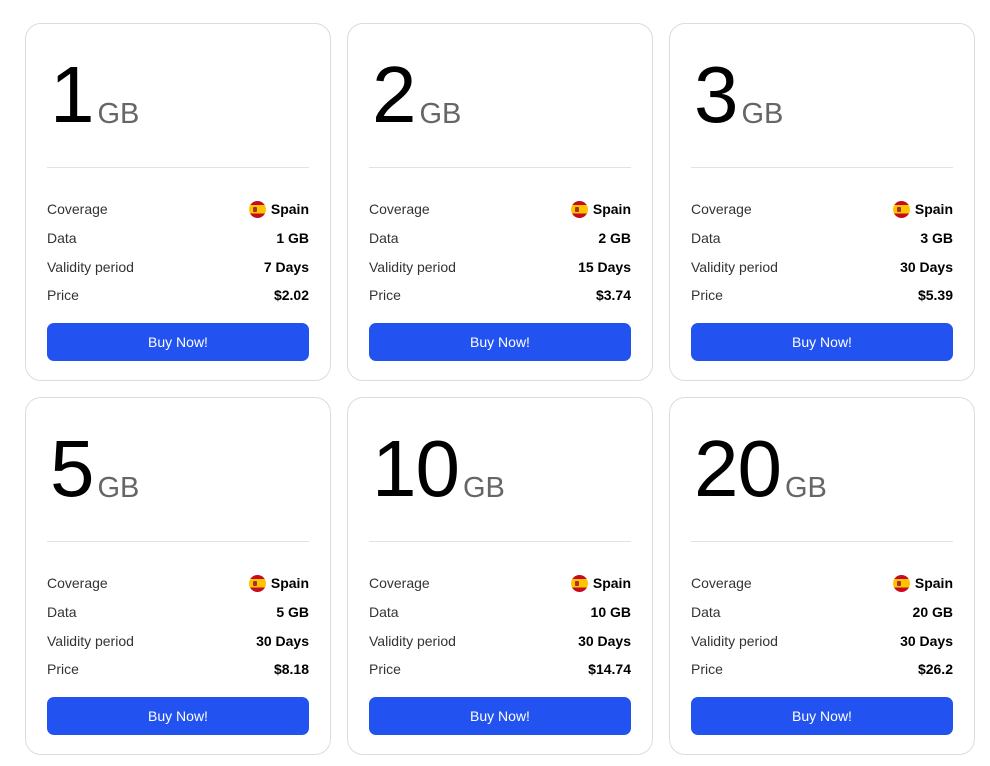 This screenshot has height=766, width=990. I want to click on data-row: Data 3 GB, so click(822, 238).